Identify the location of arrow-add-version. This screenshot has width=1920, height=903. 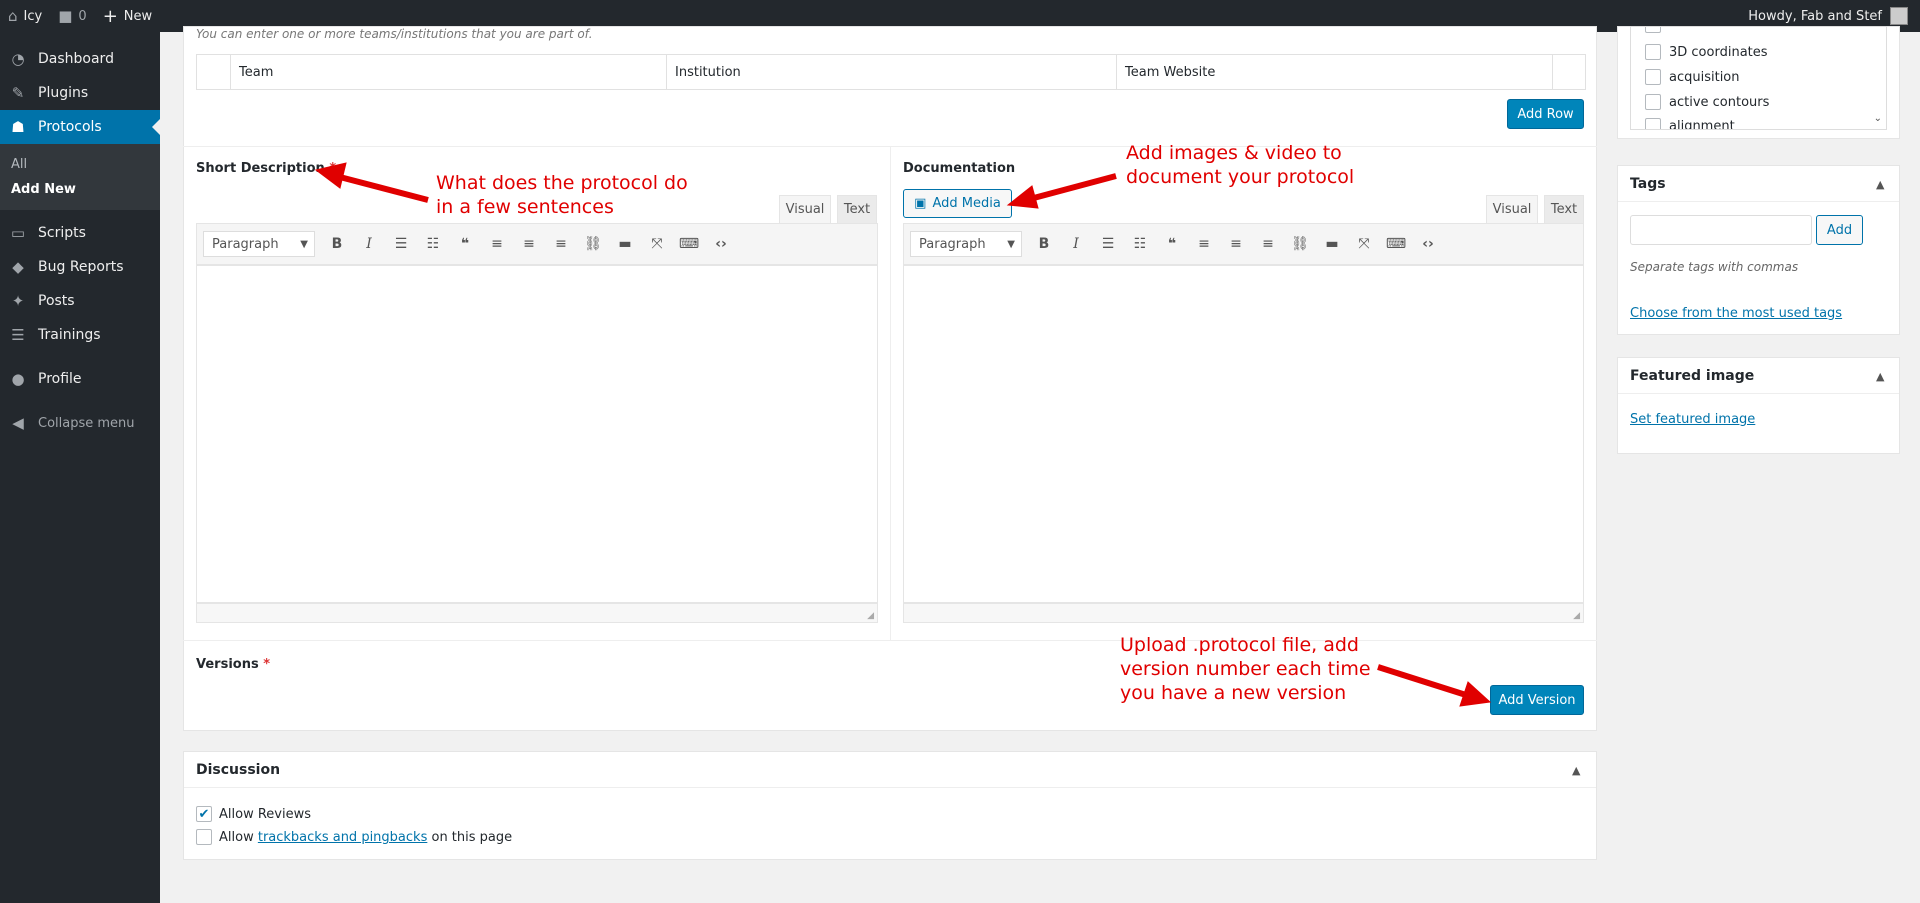
(1434, 685).